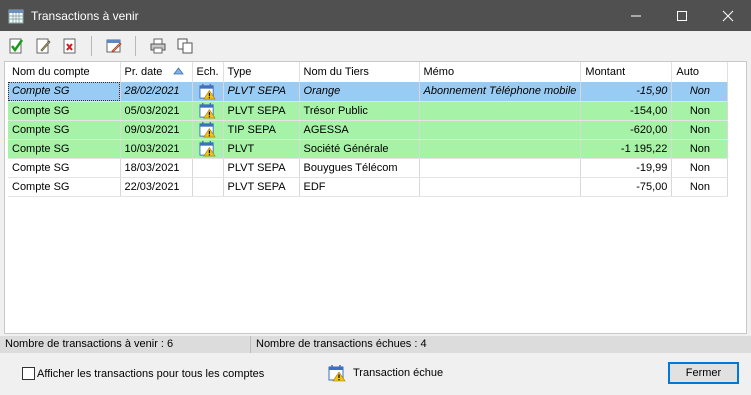 The height and width of the screenshot is (395, 751). I want to click on maximize-icon, so click(682, 15).